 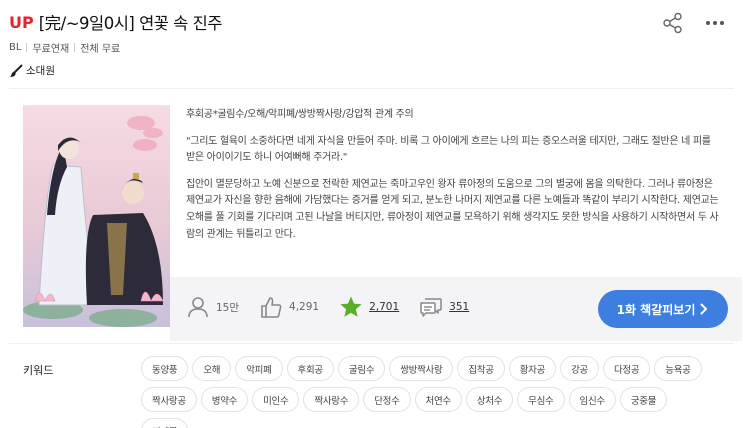 What do you see at coordinates (169, 399) in the screenshot?
I see `keyword-chip: 짝사랑공` at bounding box center [169, 399].